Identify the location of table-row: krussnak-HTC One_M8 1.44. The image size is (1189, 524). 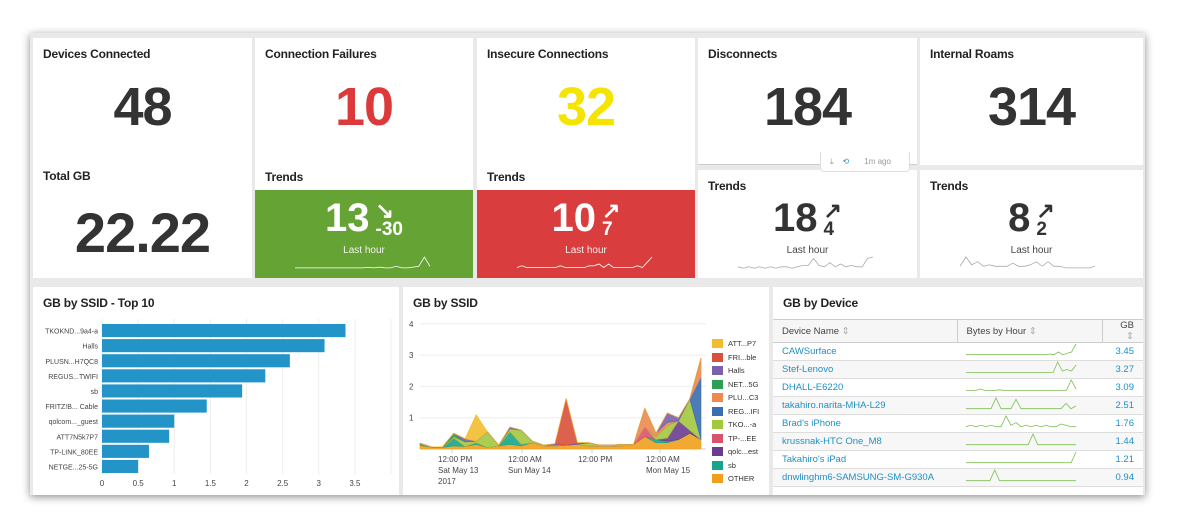
(958, 441).